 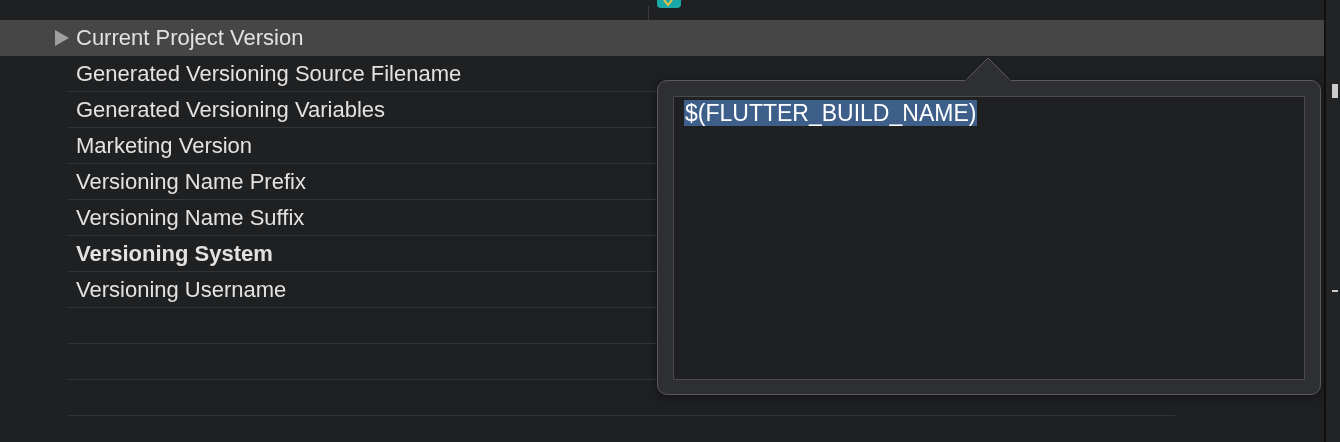 What do you see at coordinates (230, 110) in the screenshot?
I see `setting-name: Generated Versioning Variables` at bounding box center [230, 110].